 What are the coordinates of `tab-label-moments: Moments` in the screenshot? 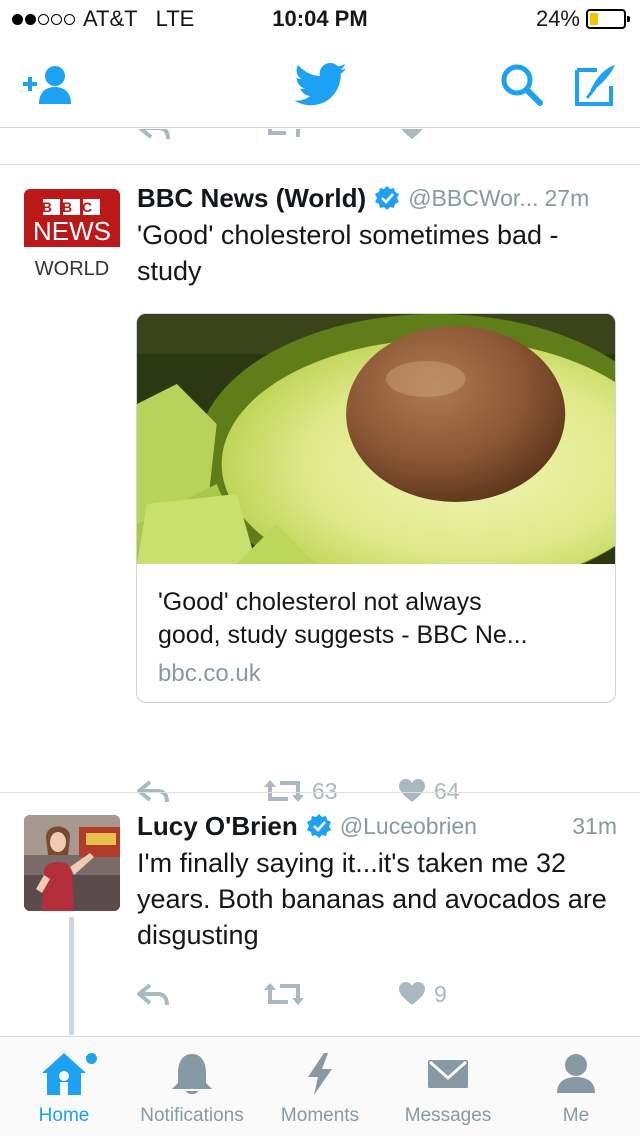 It's located at (320, 1115).